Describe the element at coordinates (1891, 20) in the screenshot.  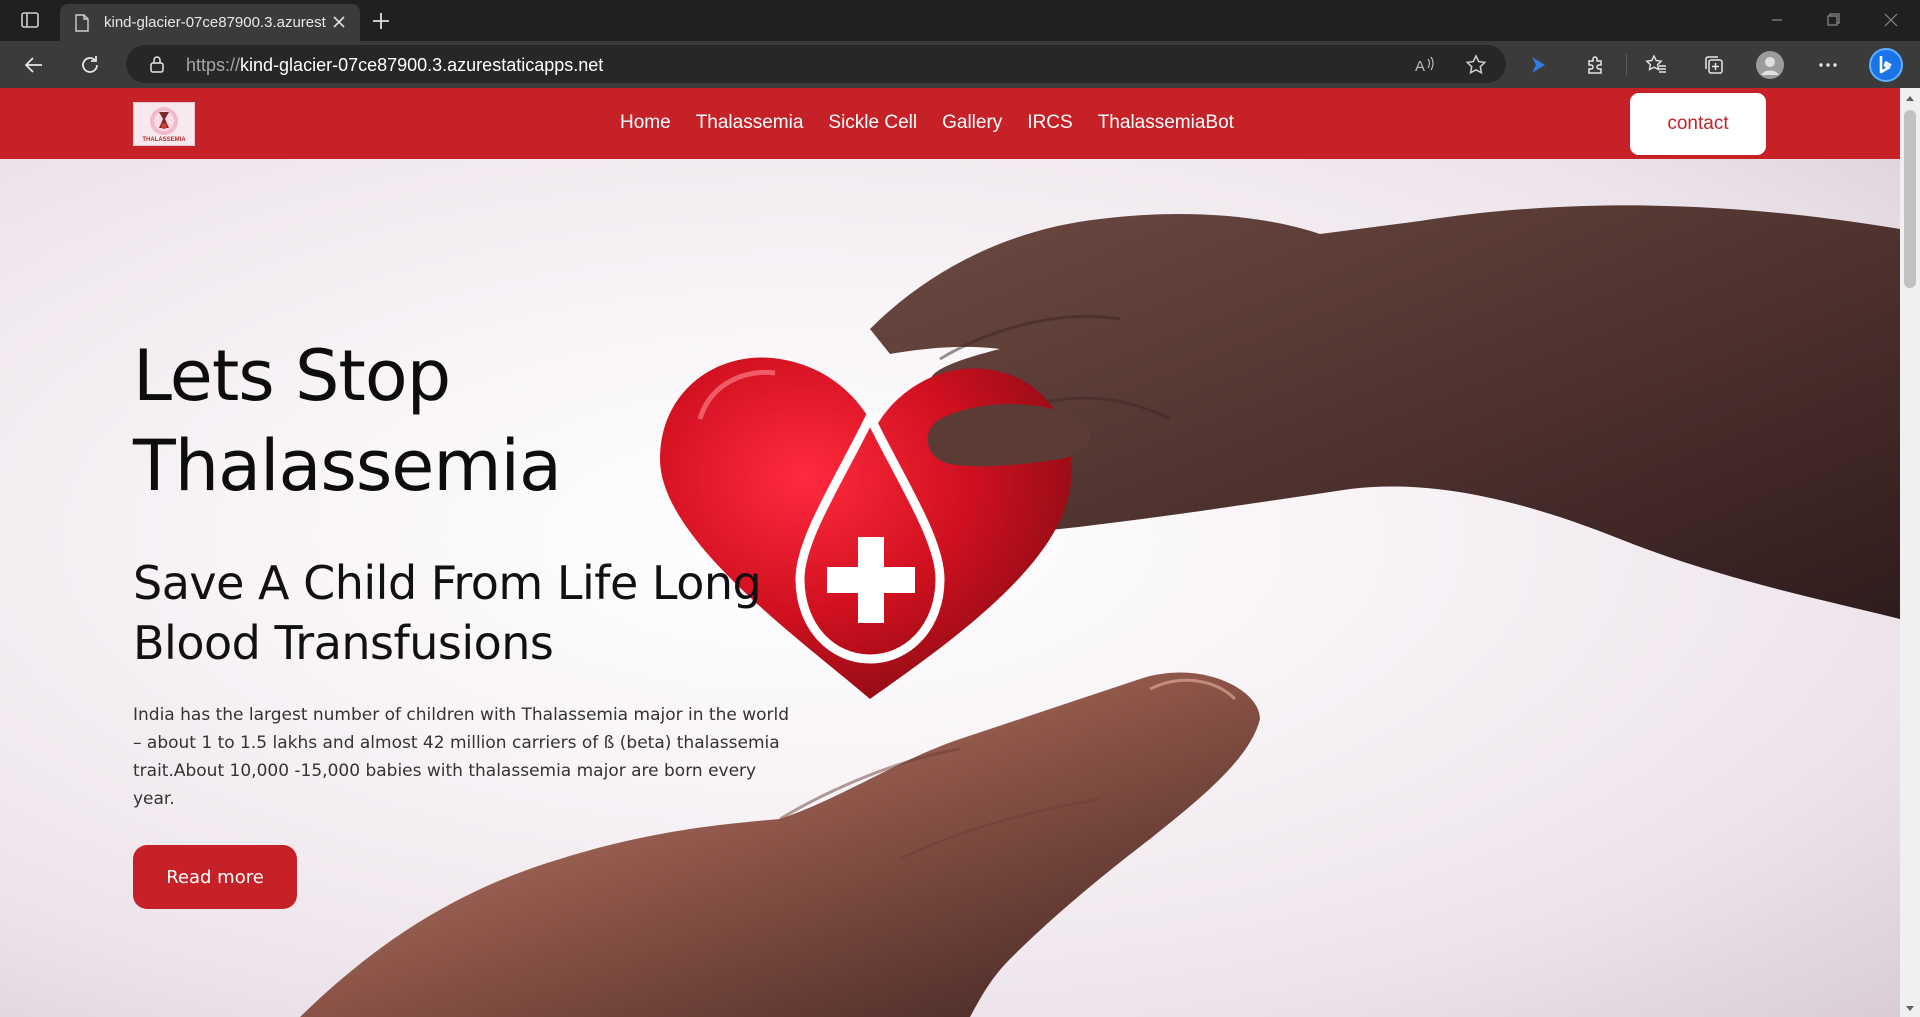
I see `close-window-icon` at that location.